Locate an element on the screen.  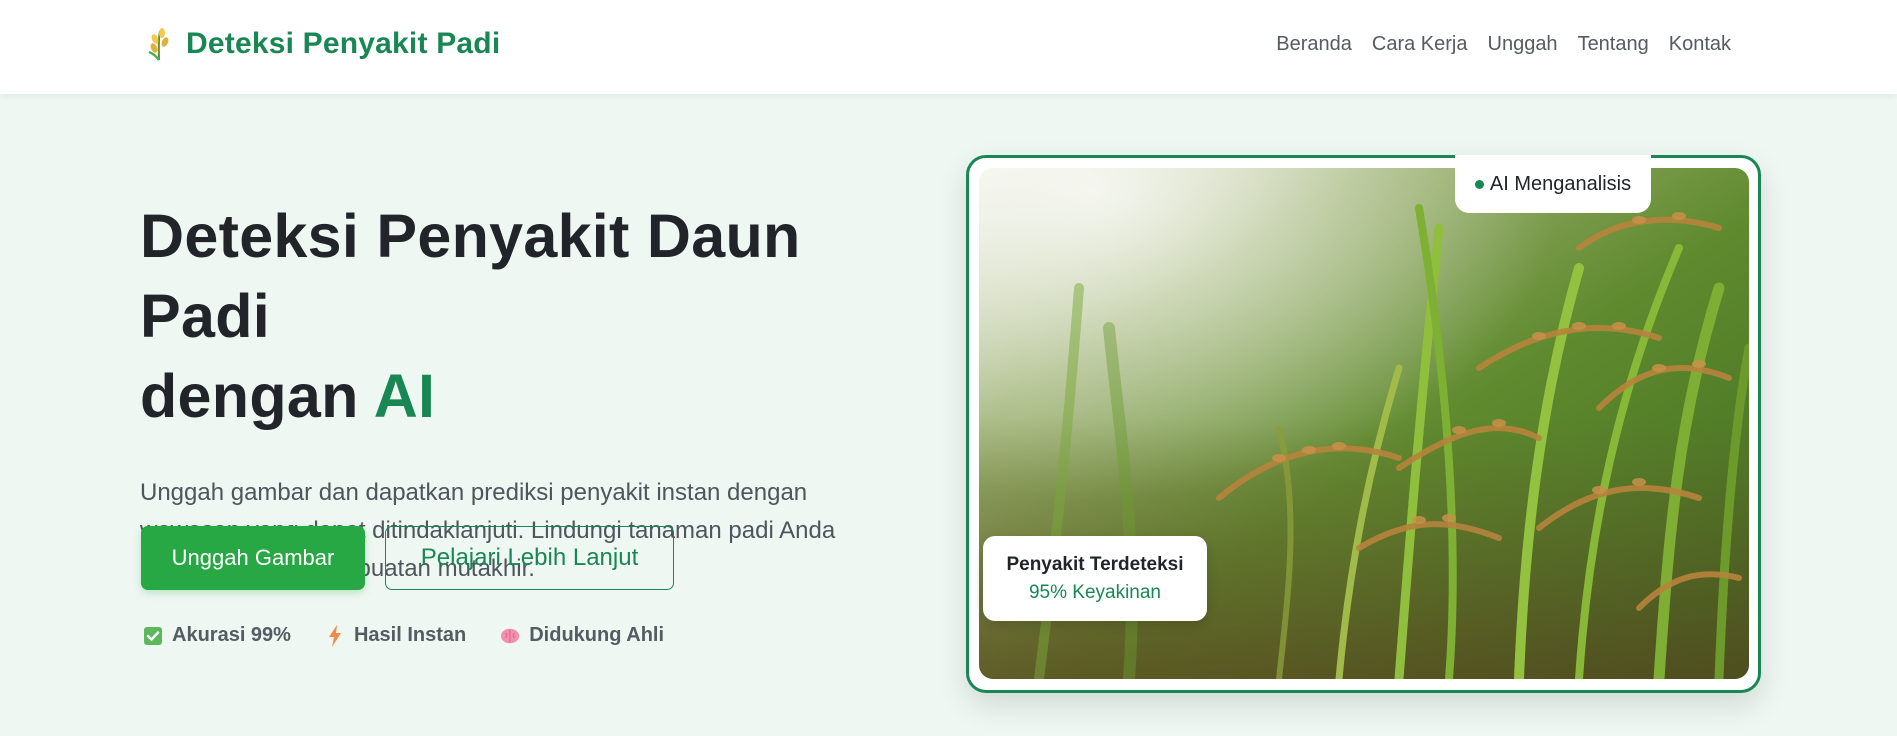
lightning-icon is located at coordinates (335, 635).